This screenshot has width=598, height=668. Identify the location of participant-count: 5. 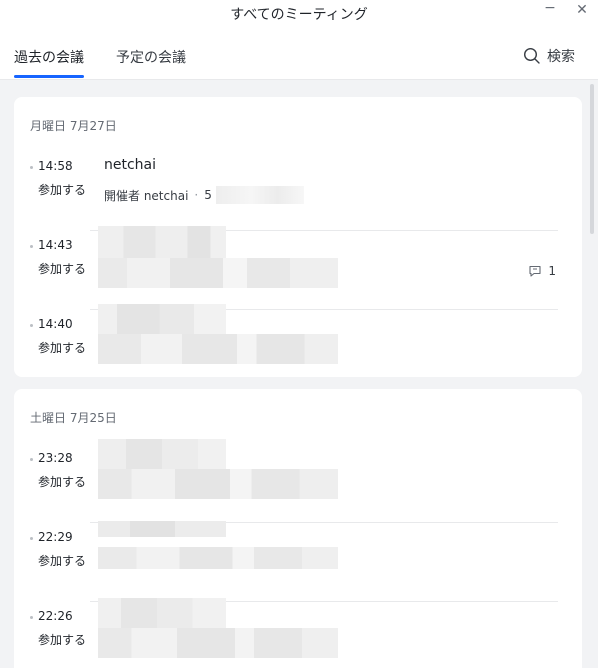
(208, 195).